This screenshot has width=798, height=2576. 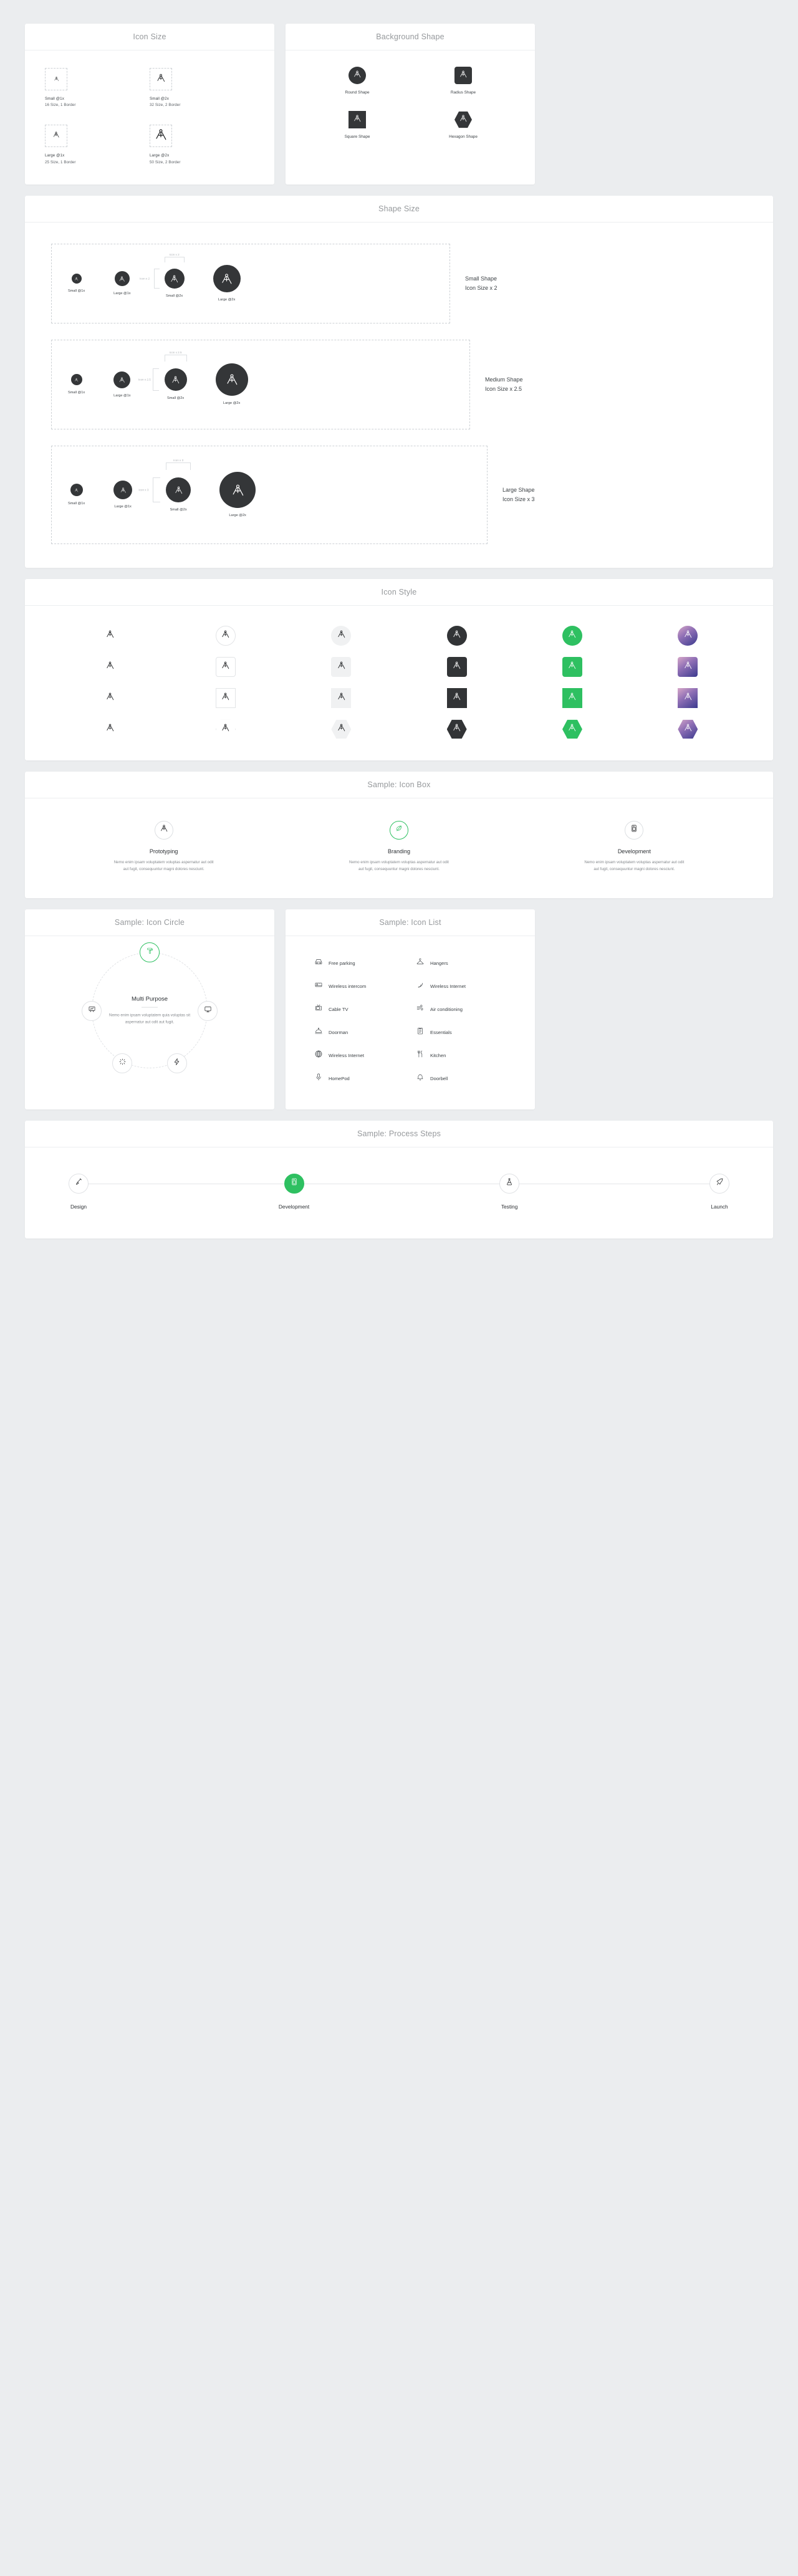 What do you see at coordinates (150, 952) in the screenshot?
I see `icon-circle-node-top` at bounding box center [150, 952].